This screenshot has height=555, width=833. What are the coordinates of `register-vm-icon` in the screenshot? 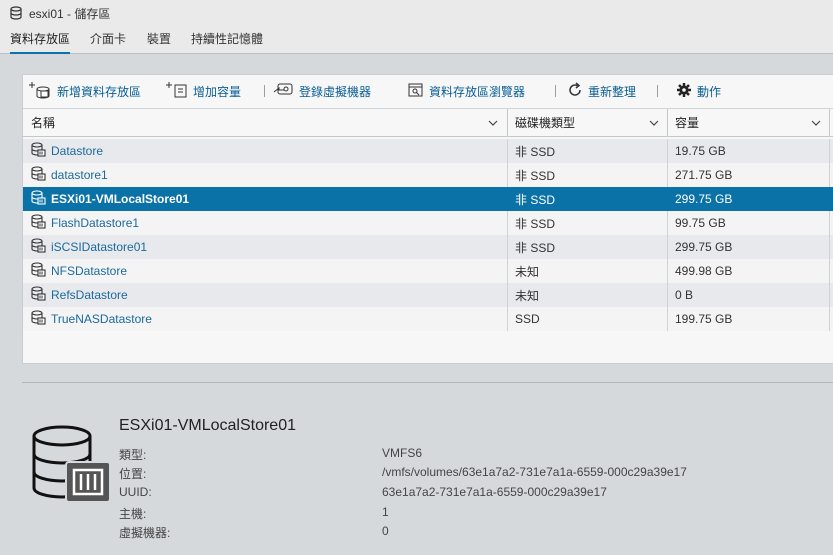 It's located at (286, 91).